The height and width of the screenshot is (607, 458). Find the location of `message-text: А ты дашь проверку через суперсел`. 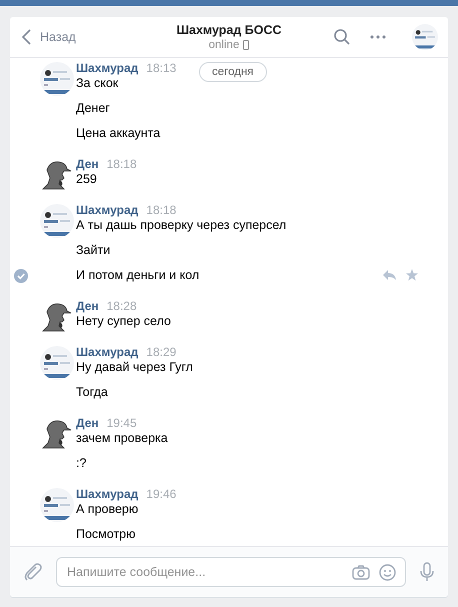

message-text: А ты дашь проверку через суперсел is located at coordinates (181, 226).